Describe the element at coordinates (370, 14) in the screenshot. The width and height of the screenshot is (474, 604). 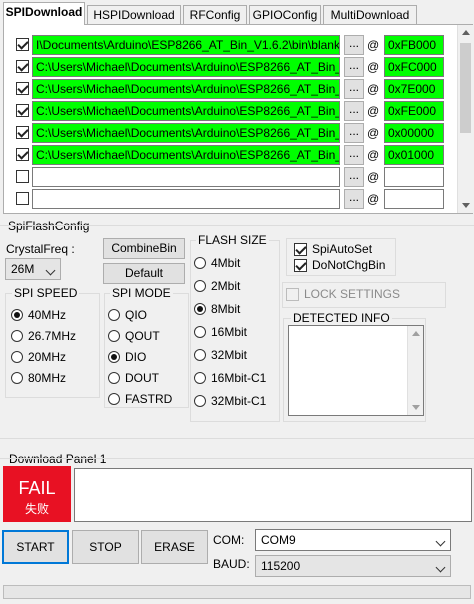
I see `tab-multidownload: MultiDownload` at that location.